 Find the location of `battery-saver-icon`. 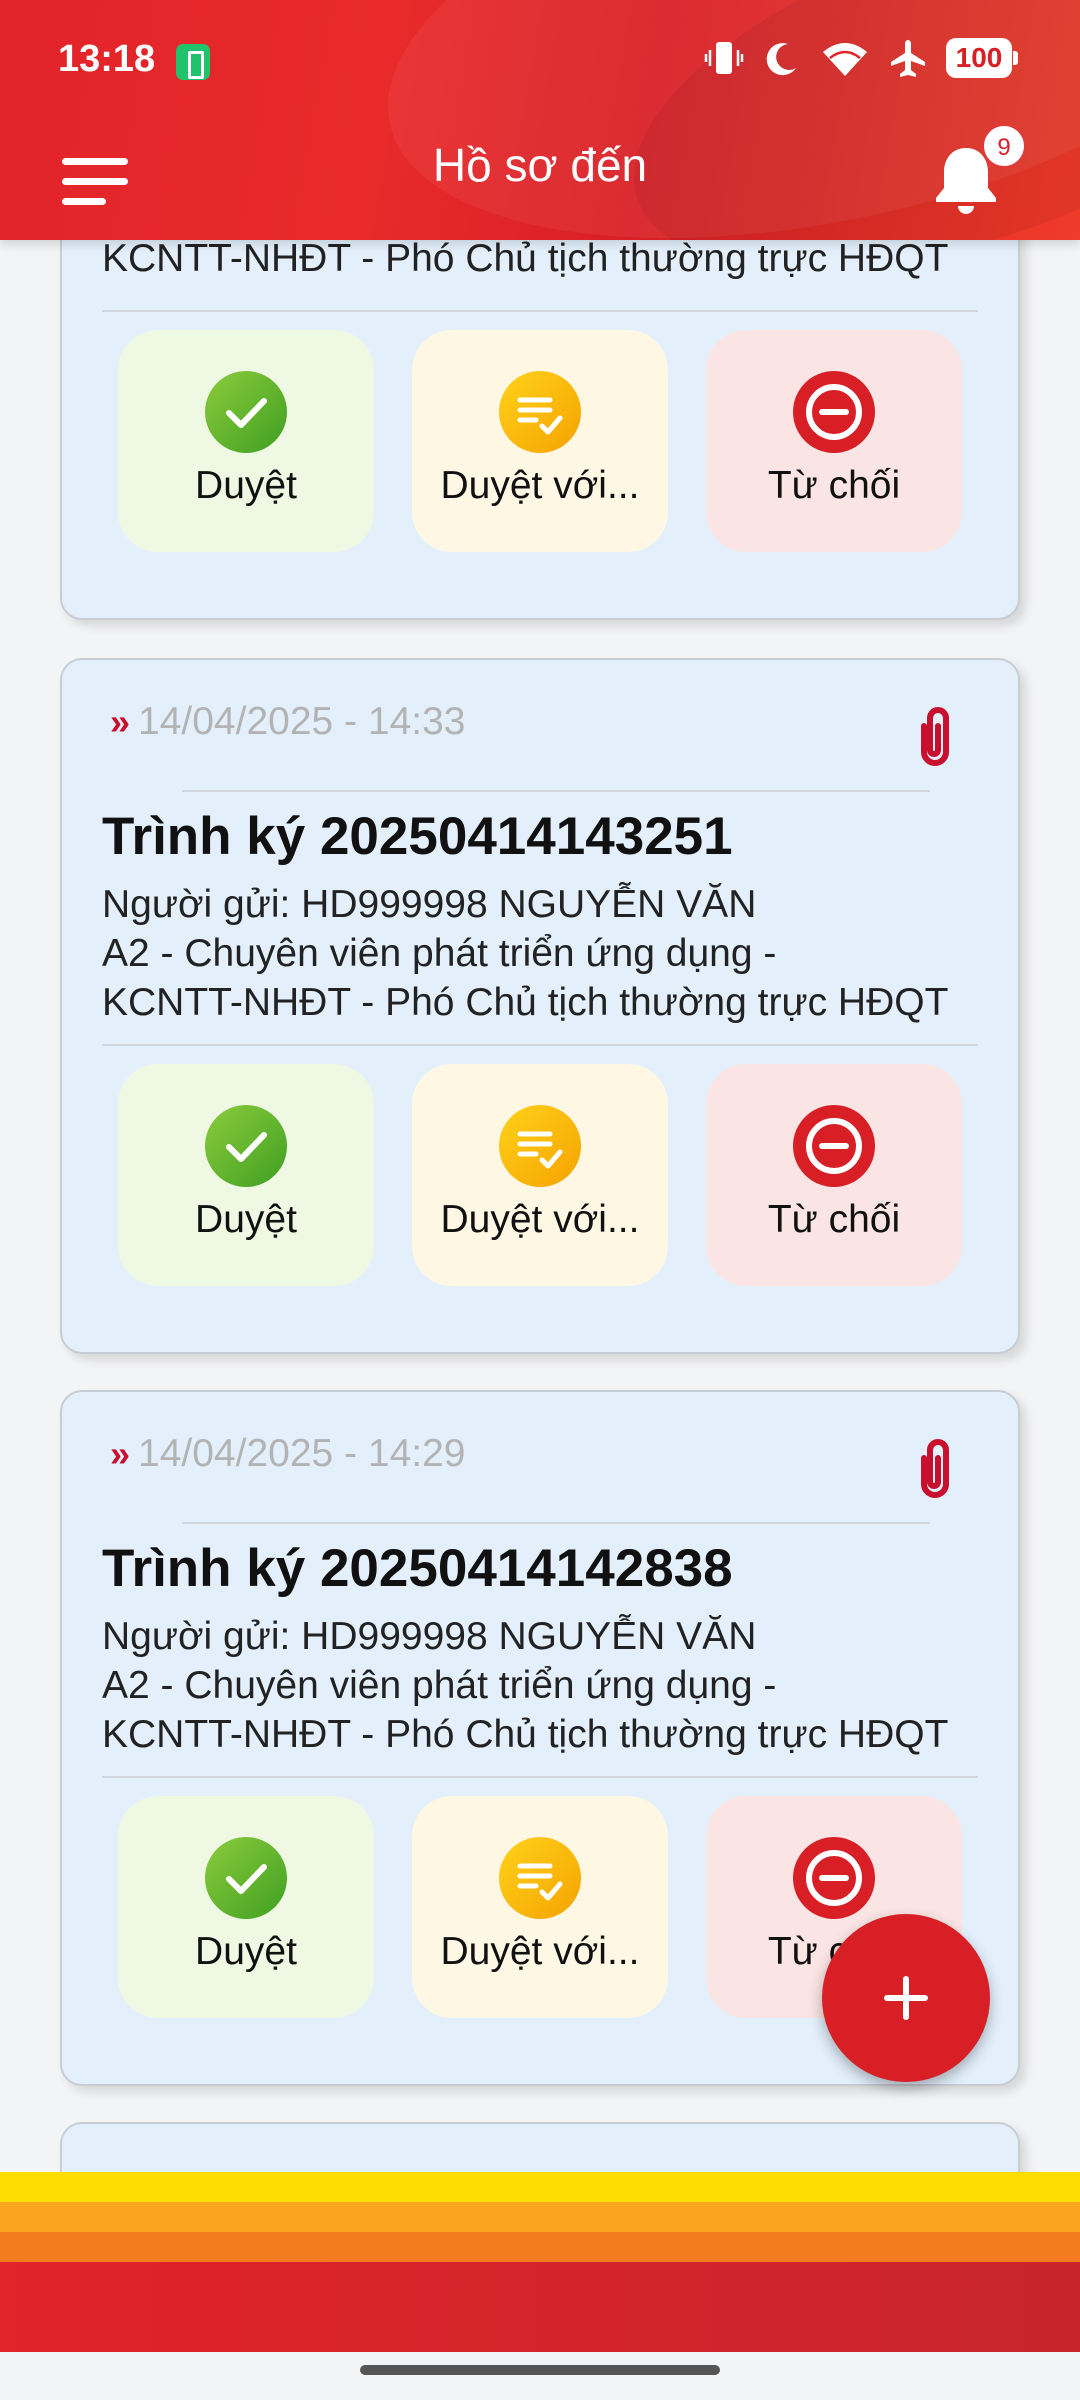

battery-saver-icon is located at coordinates (193, 62).